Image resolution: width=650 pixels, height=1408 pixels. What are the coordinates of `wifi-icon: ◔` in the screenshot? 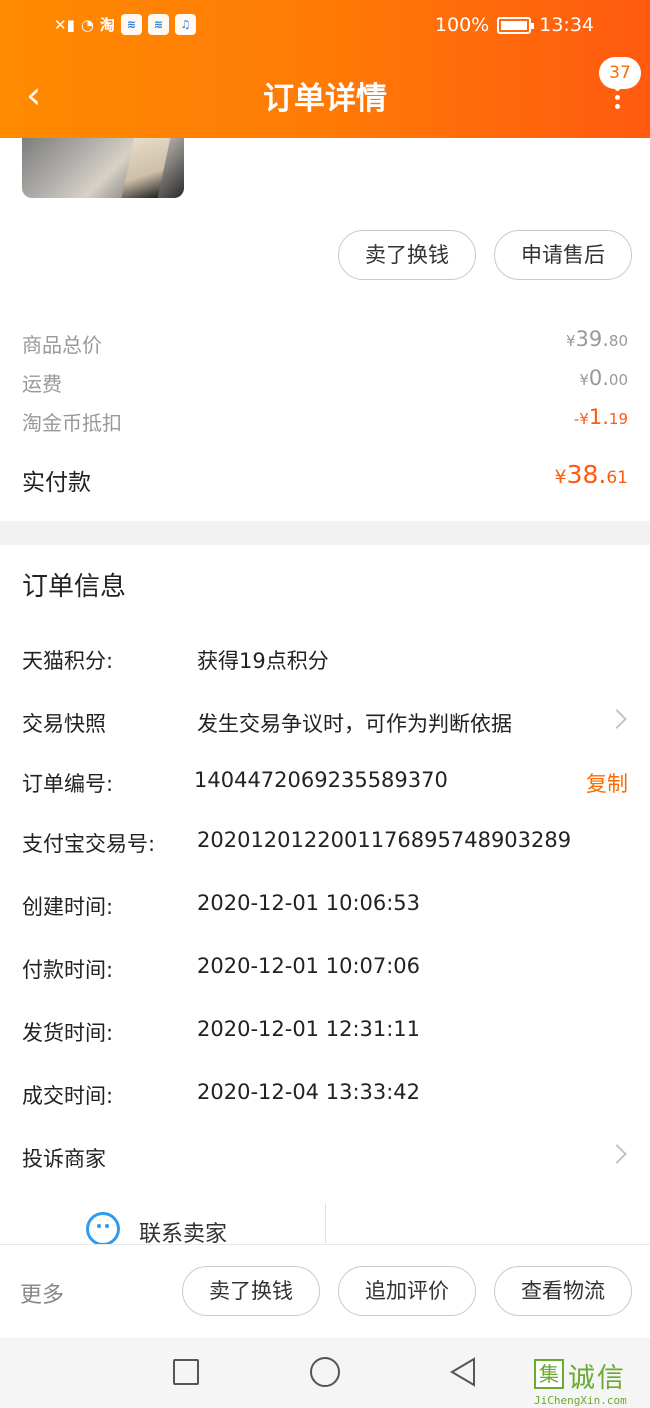 It's located at (87, 24).